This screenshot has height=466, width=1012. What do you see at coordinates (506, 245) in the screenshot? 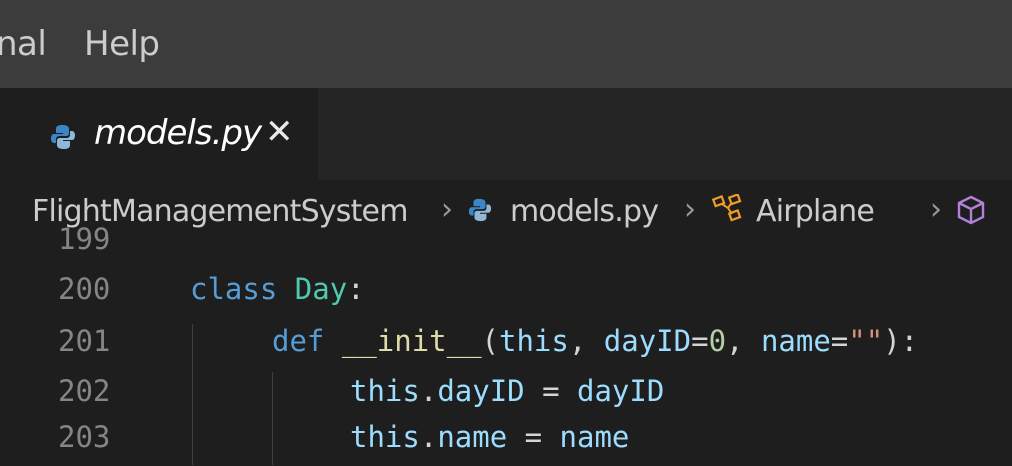
I see `code-line: 199` at bounding box center [506, 245].